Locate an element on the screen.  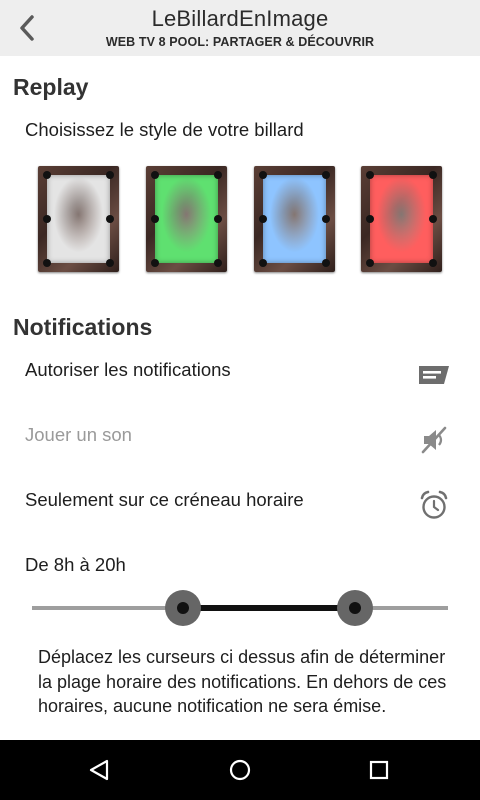
sound-muted-icon is located at coordinates (434, 440).